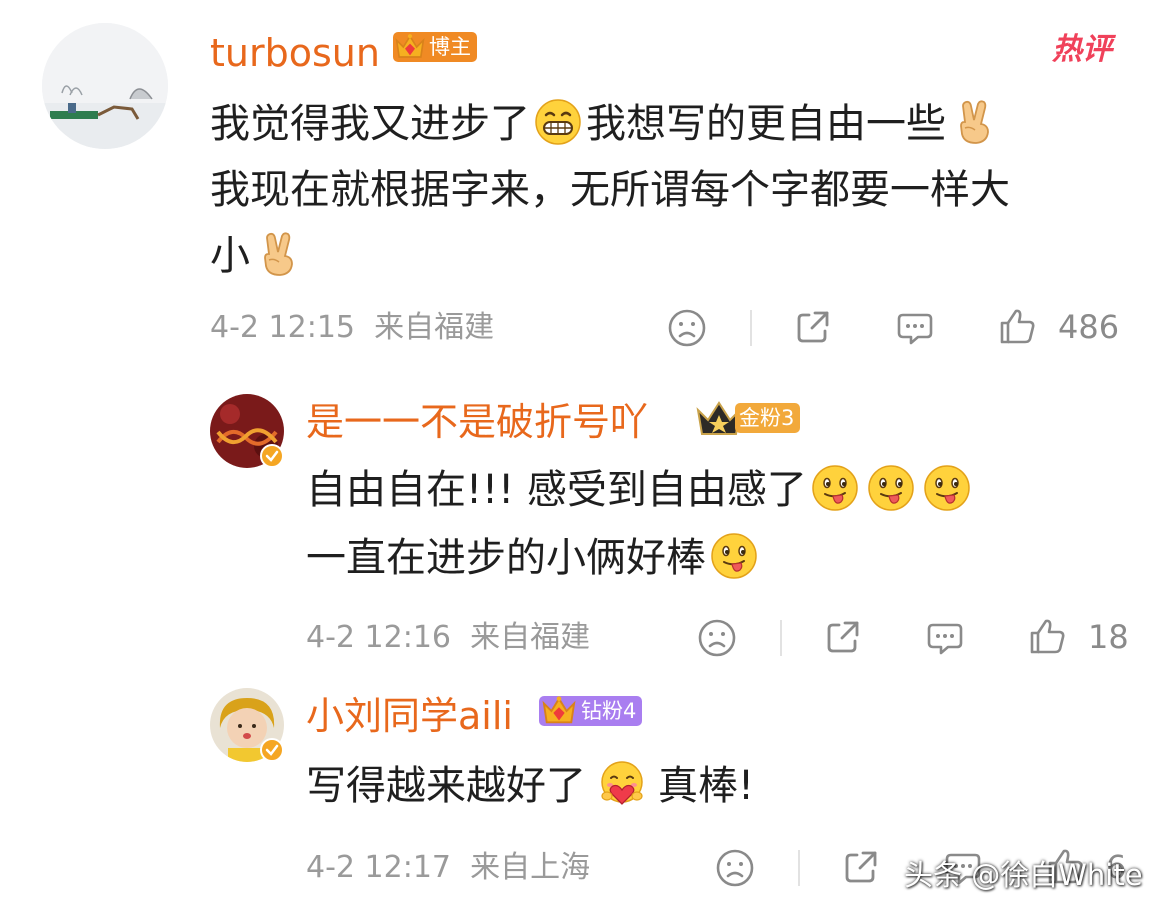 The height and width of the screenshot is (915, 1170). Describe the element at coordinates (446, 786) in the screenshot. I see `comment-text-part: 写得越来越好了` at that location.